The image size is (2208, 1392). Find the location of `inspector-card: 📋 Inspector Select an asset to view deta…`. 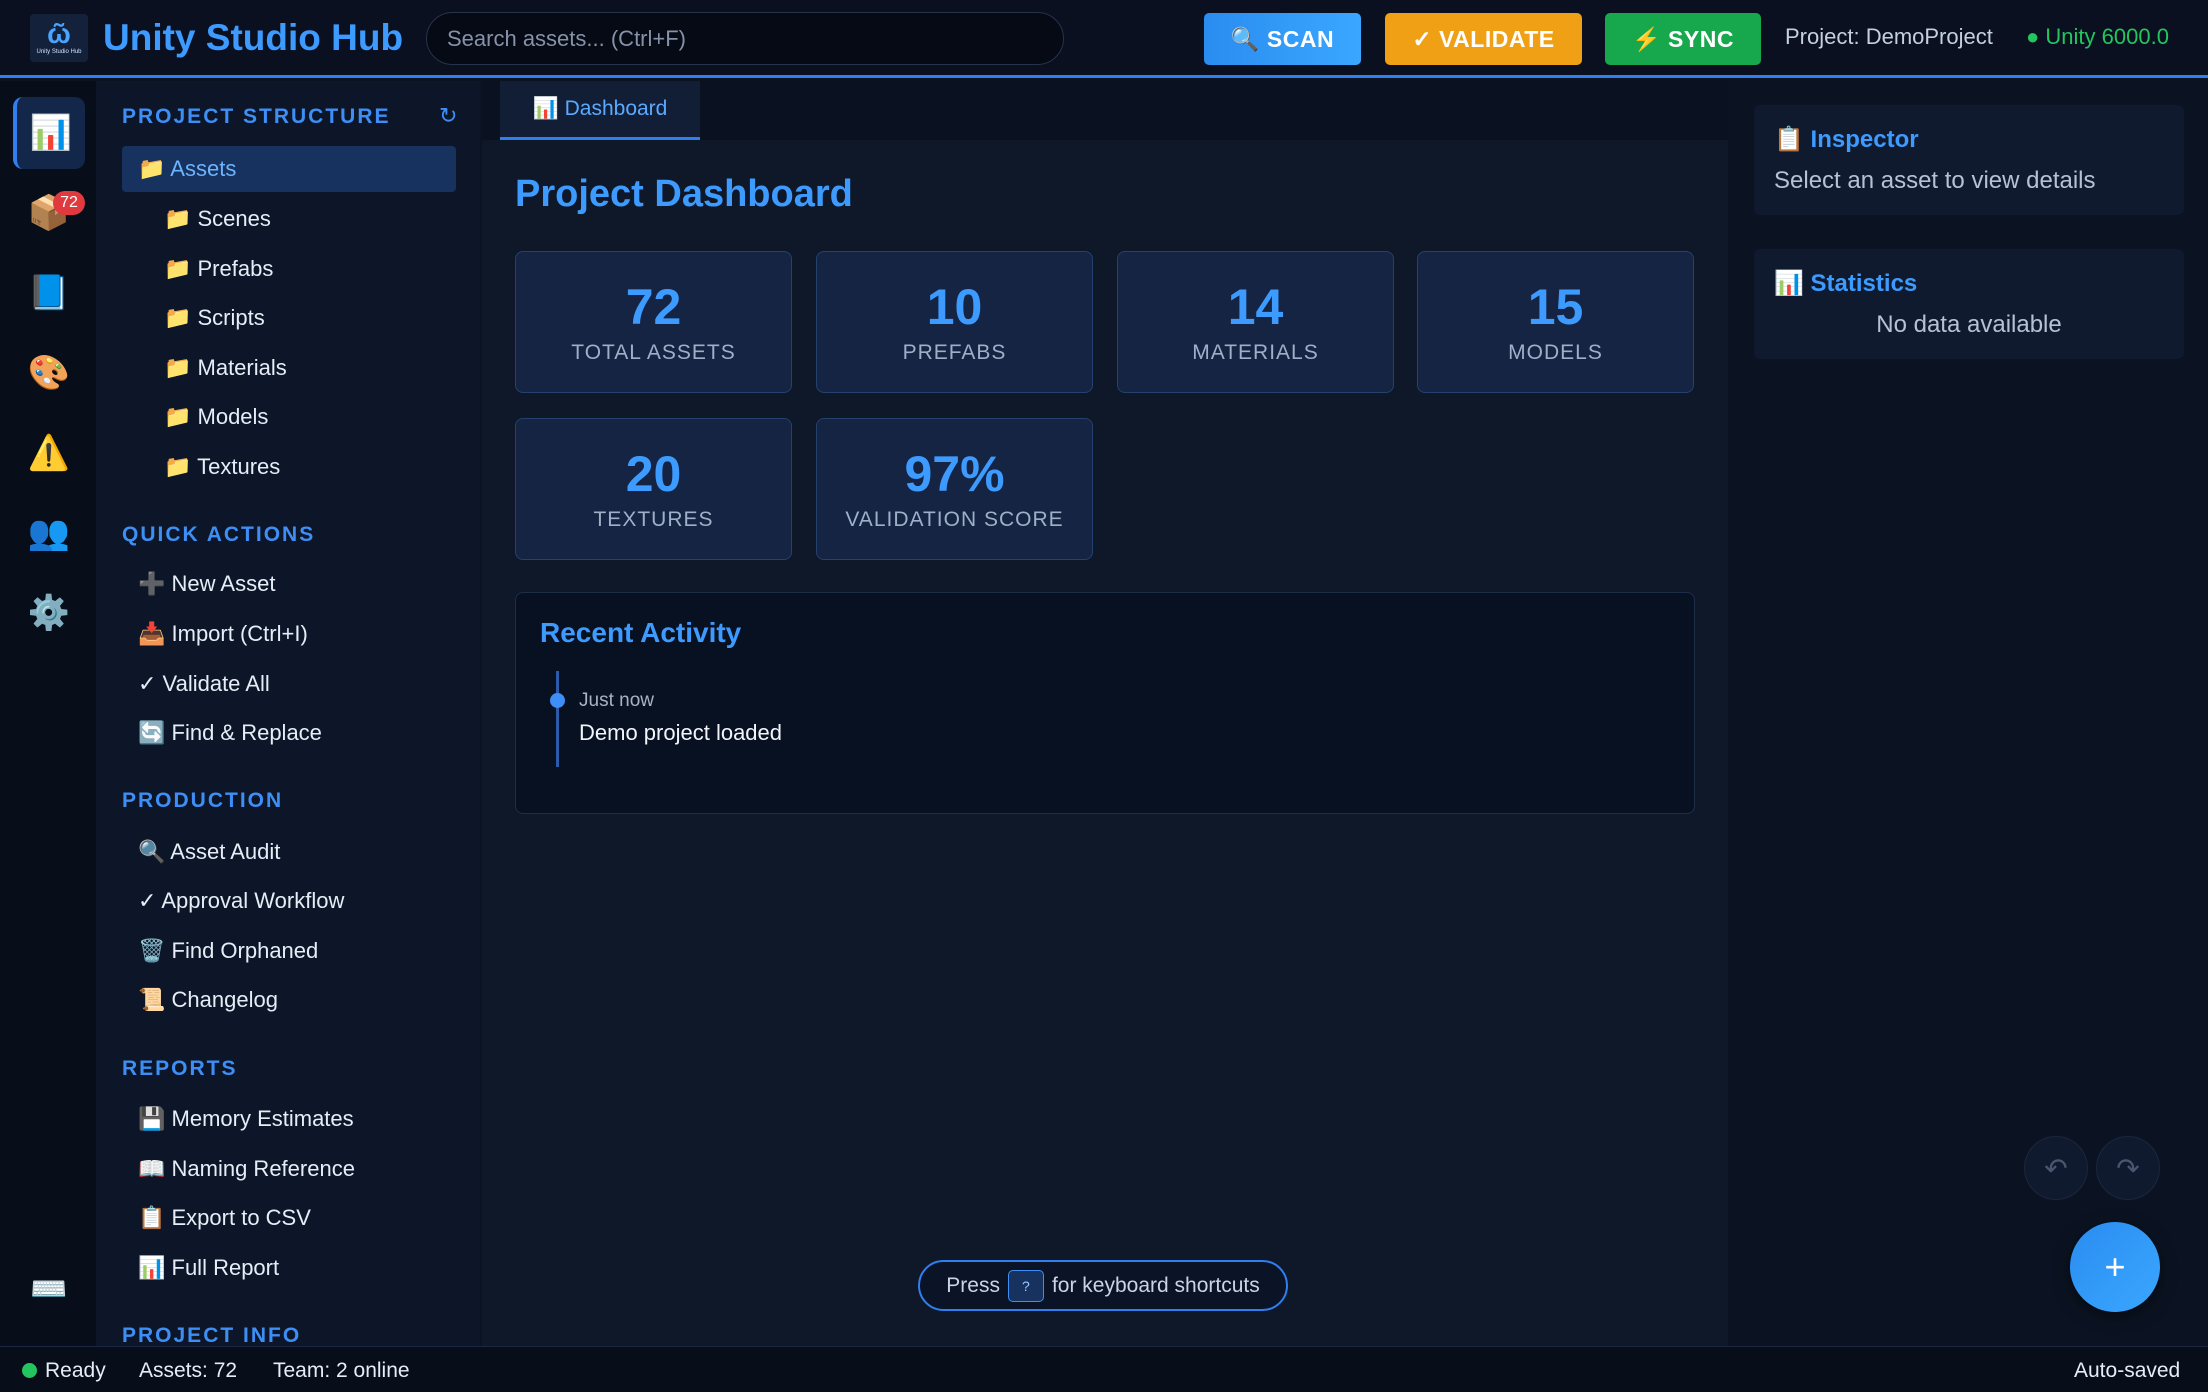

inspector-card: 📋 Inspector Select an asset to view deta… is located at coordinates (1969, 160).